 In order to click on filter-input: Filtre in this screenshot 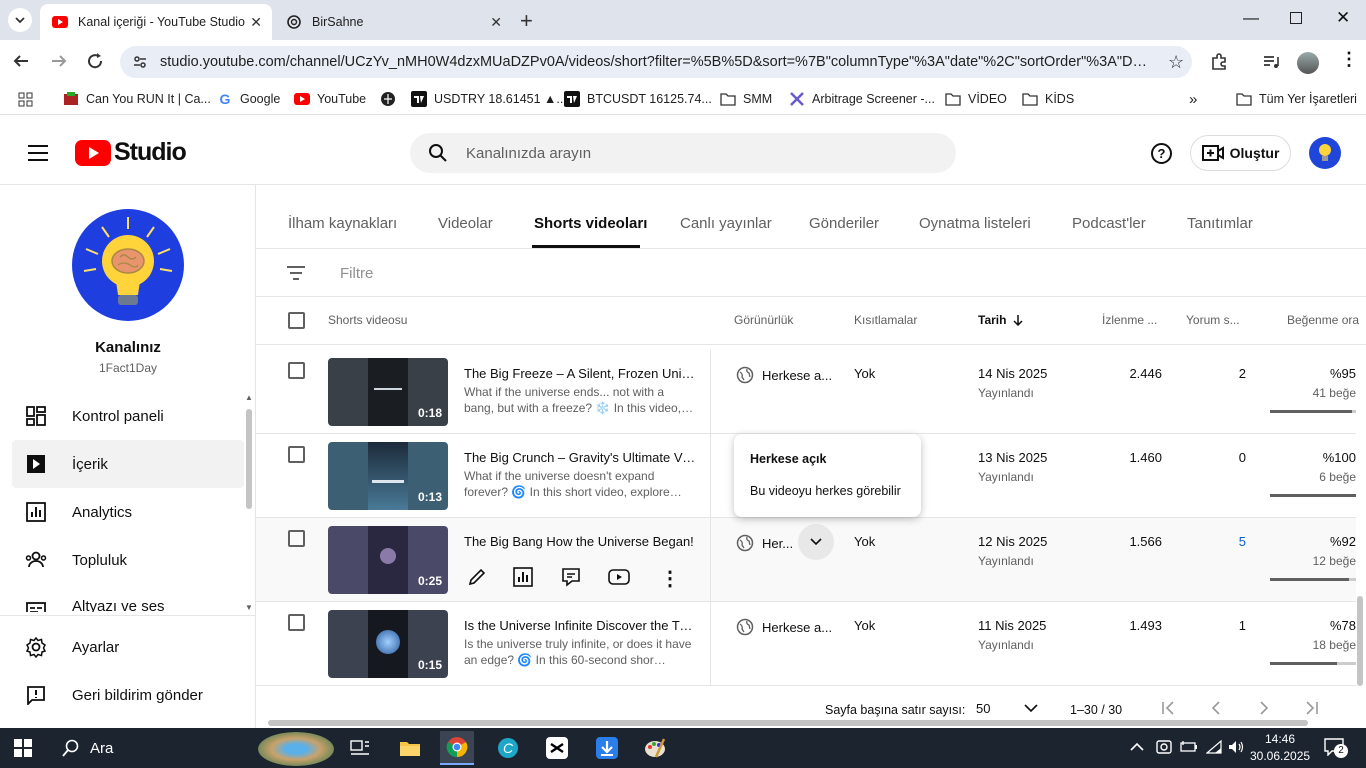, I will do `click(356, 273)`.